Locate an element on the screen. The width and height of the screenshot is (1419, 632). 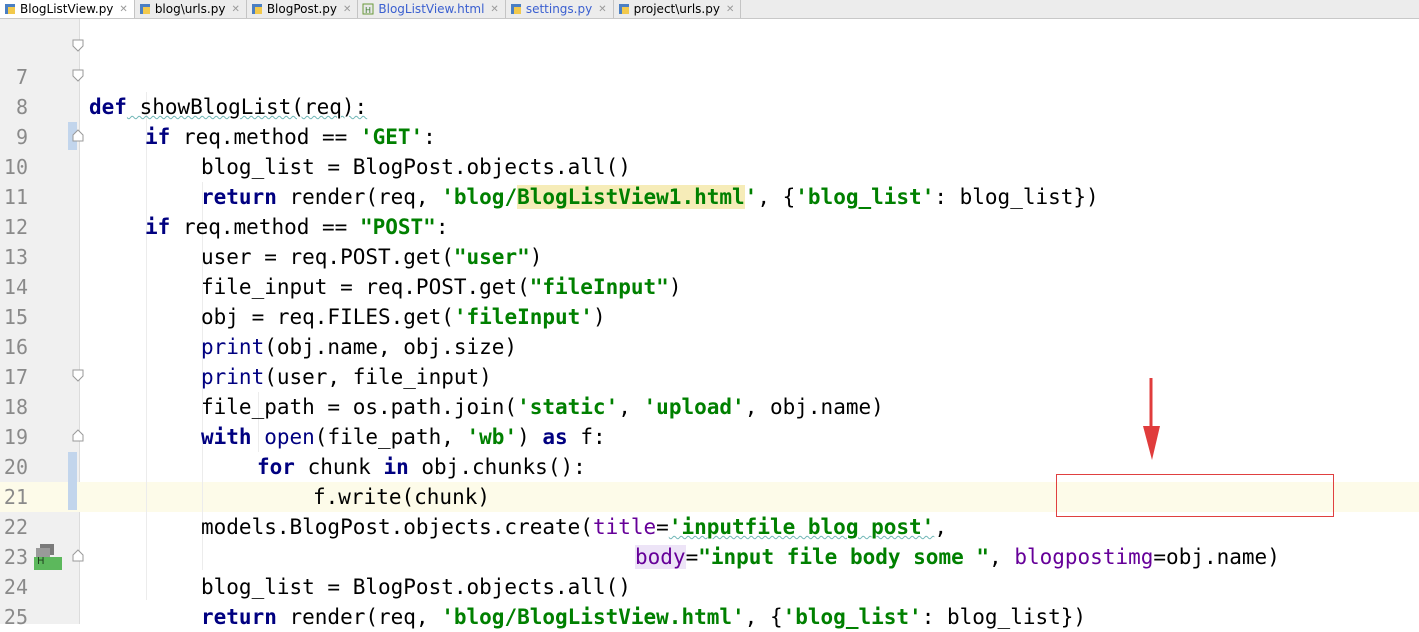
tab-blogpost-py: BlogPost.py ✕ is located at coordinates (303, 9).